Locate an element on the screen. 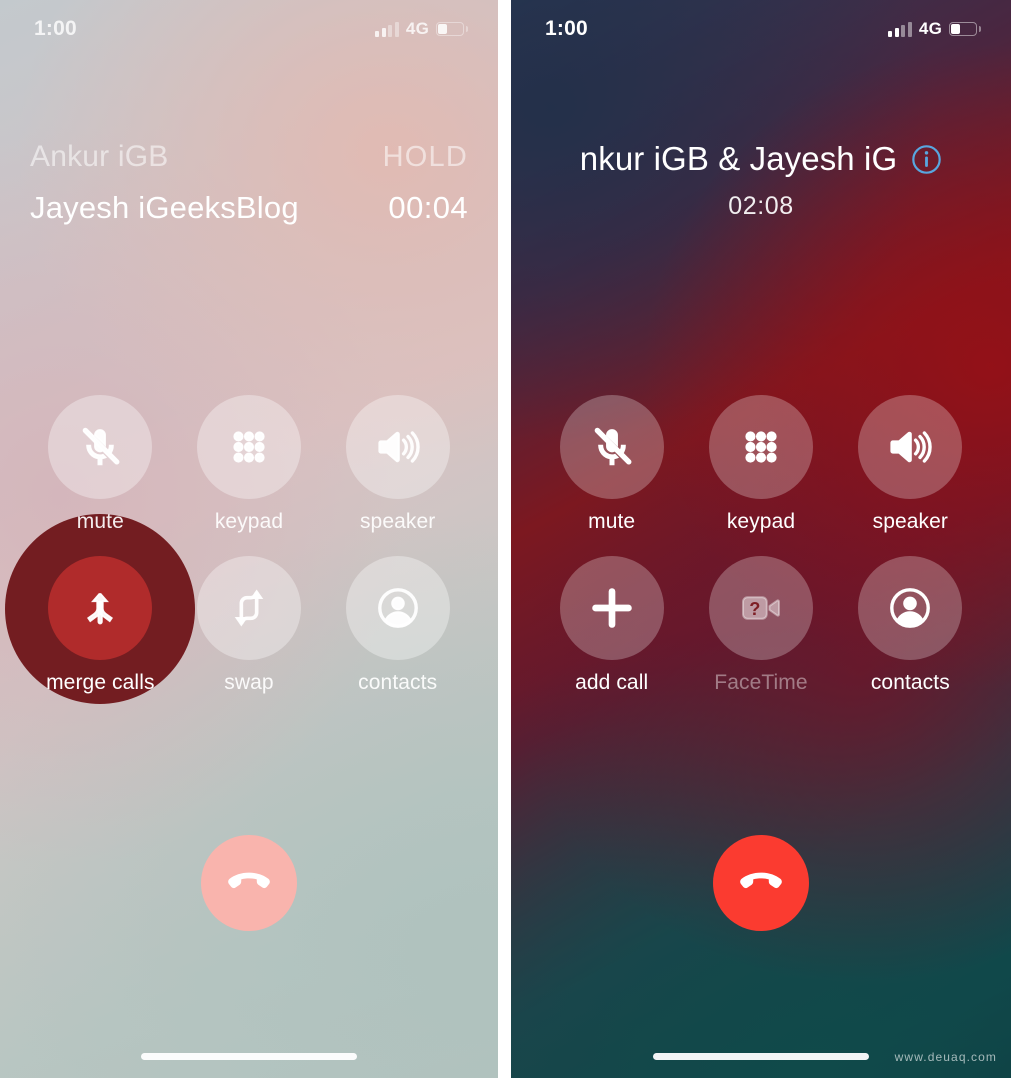  merged-call-timer: 02:08 is located at coordinates (761, 206).